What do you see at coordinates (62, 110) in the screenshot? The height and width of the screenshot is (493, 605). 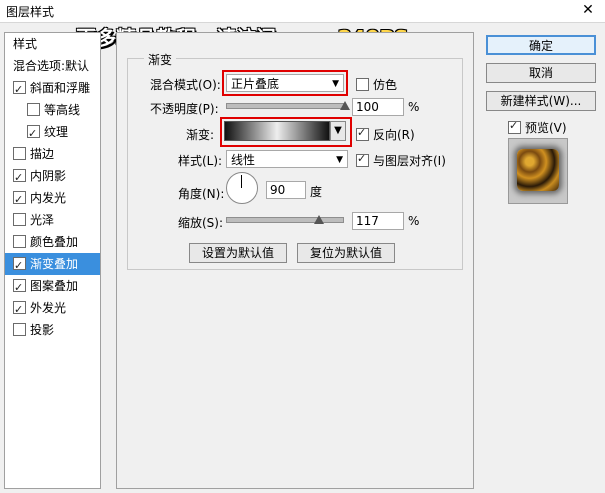 I see `style-item-label: 等高线` at bounding box center [62, 110].